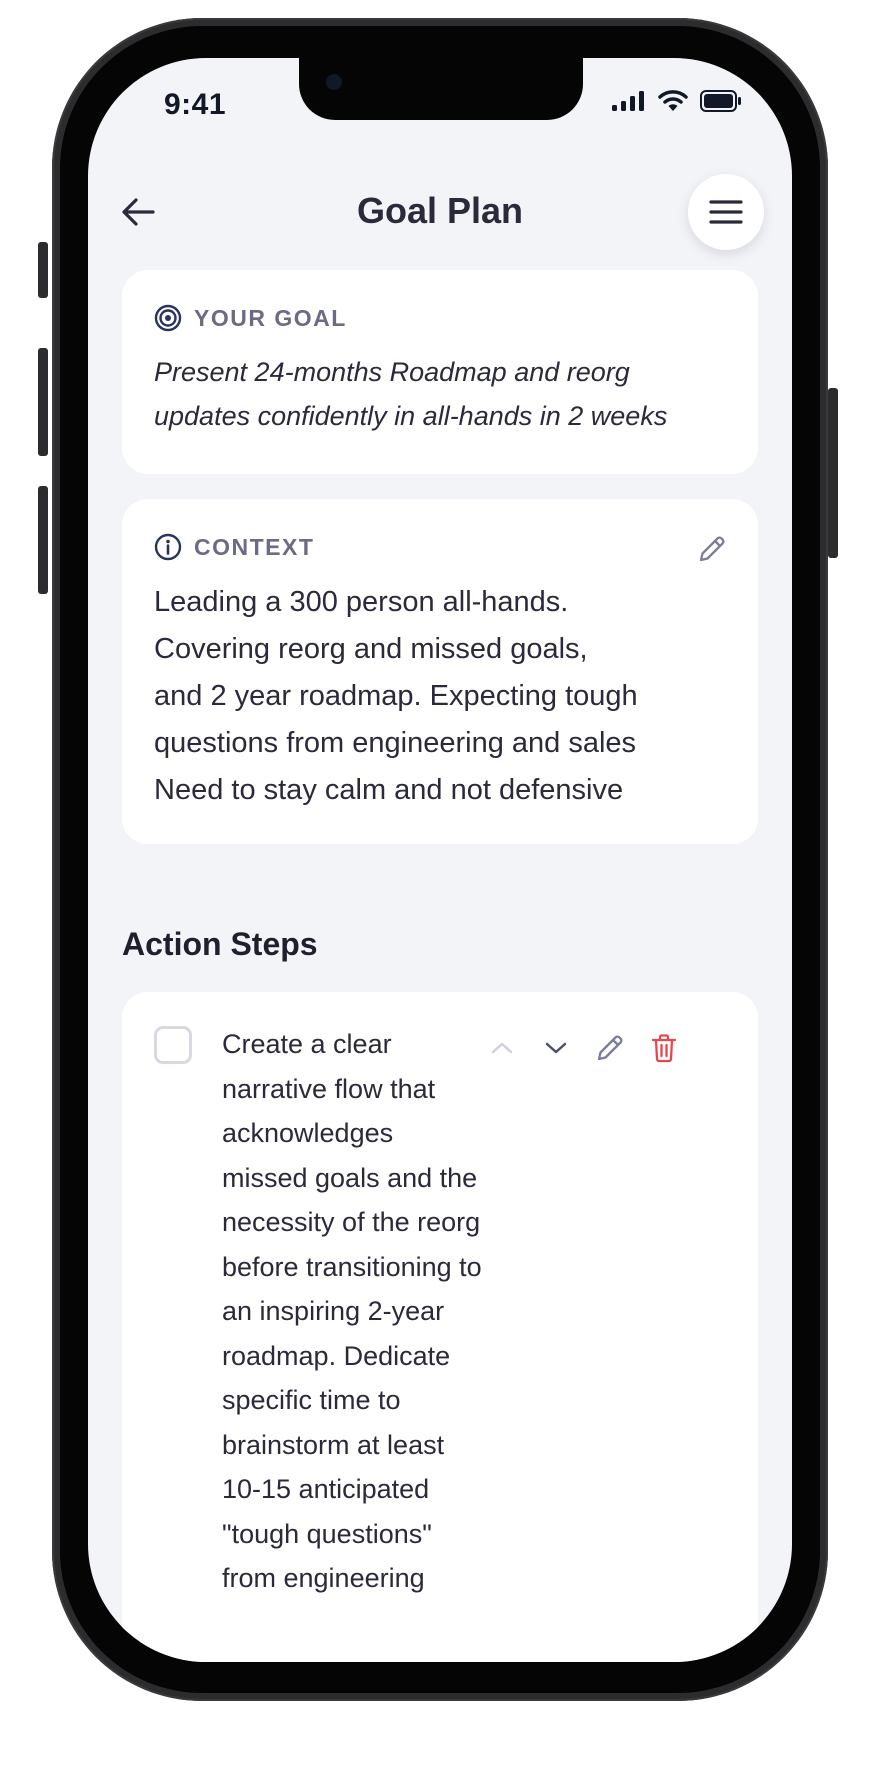  Describe the element at coordinates (220, 944) in the screenshot. I see `action-steps-title: Action Steps` at that location.